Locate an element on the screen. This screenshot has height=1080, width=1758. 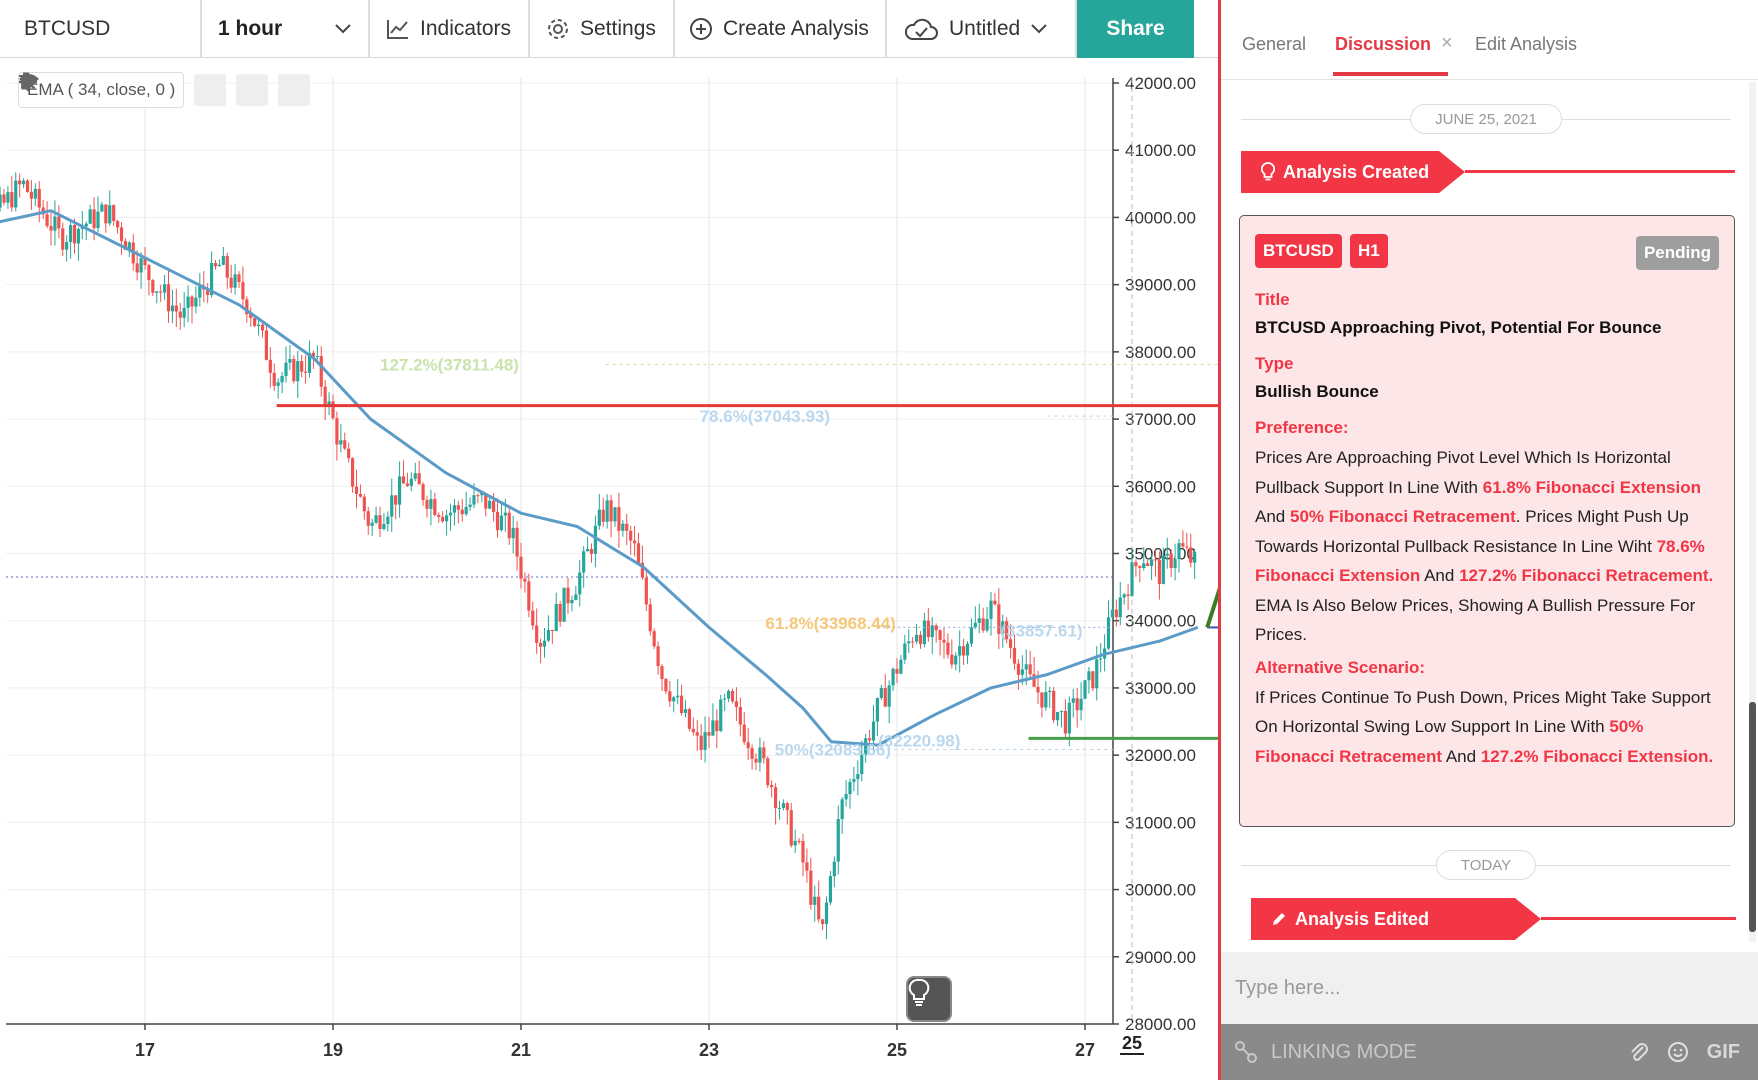
projection-arrow is located at coordinates (1211, 525).